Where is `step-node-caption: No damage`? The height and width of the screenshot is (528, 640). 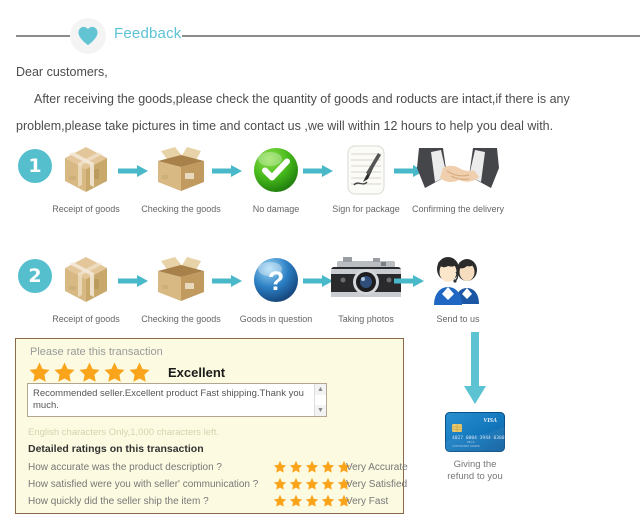 step-node-caption: No damage is located at coordinates (276, 209).